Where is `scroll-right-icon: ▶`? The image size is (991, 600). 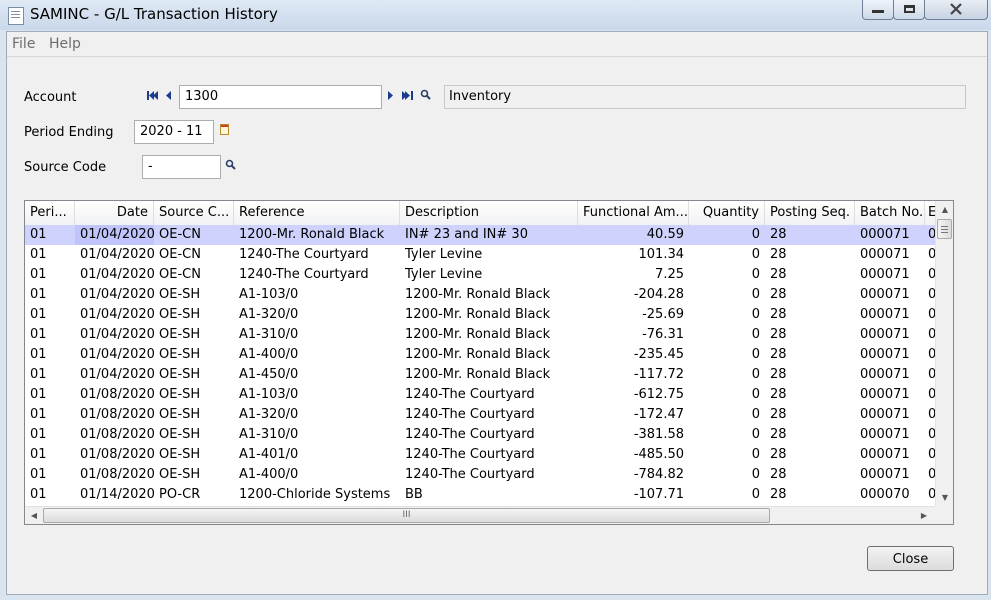
scroll-right-icon: ▶ is located at coordinates (924, 515).